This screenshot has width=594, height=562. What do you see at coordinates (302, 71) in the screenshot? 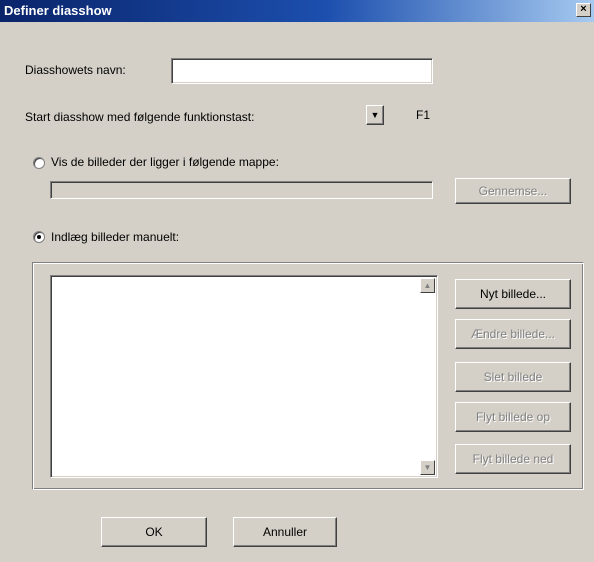
I see `slideshow-name-input` at bounding box center [302, 71].